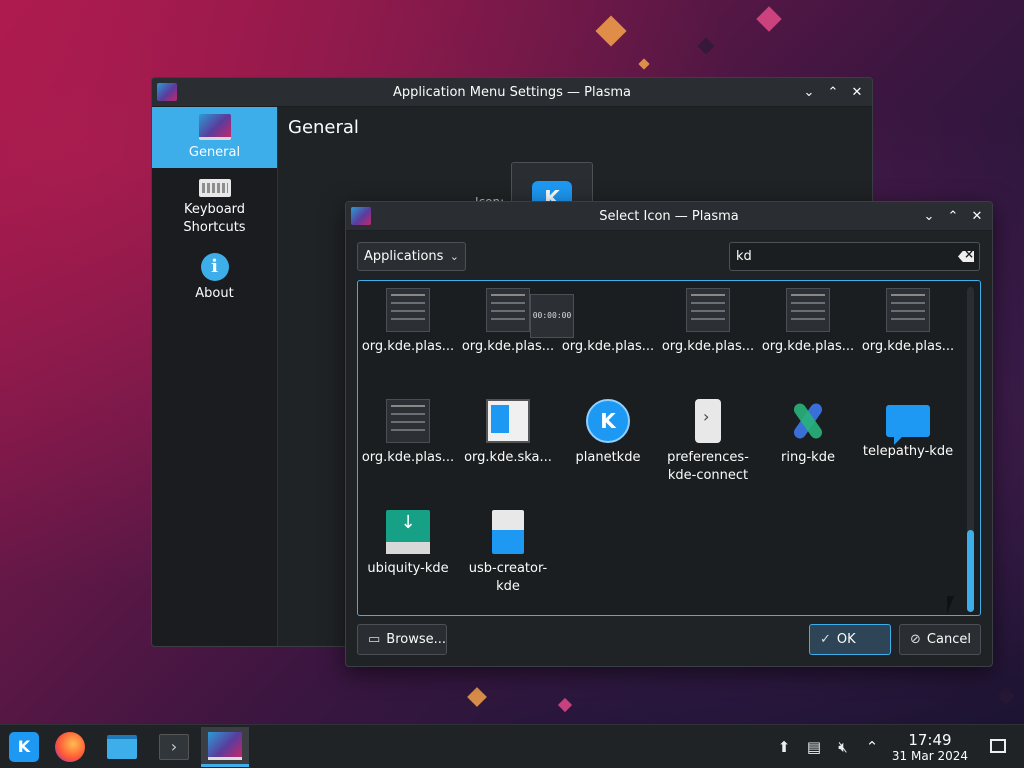  Describe the element at coordinates (214, 267) in the screenshot. I see `info-icon: i` at that location.